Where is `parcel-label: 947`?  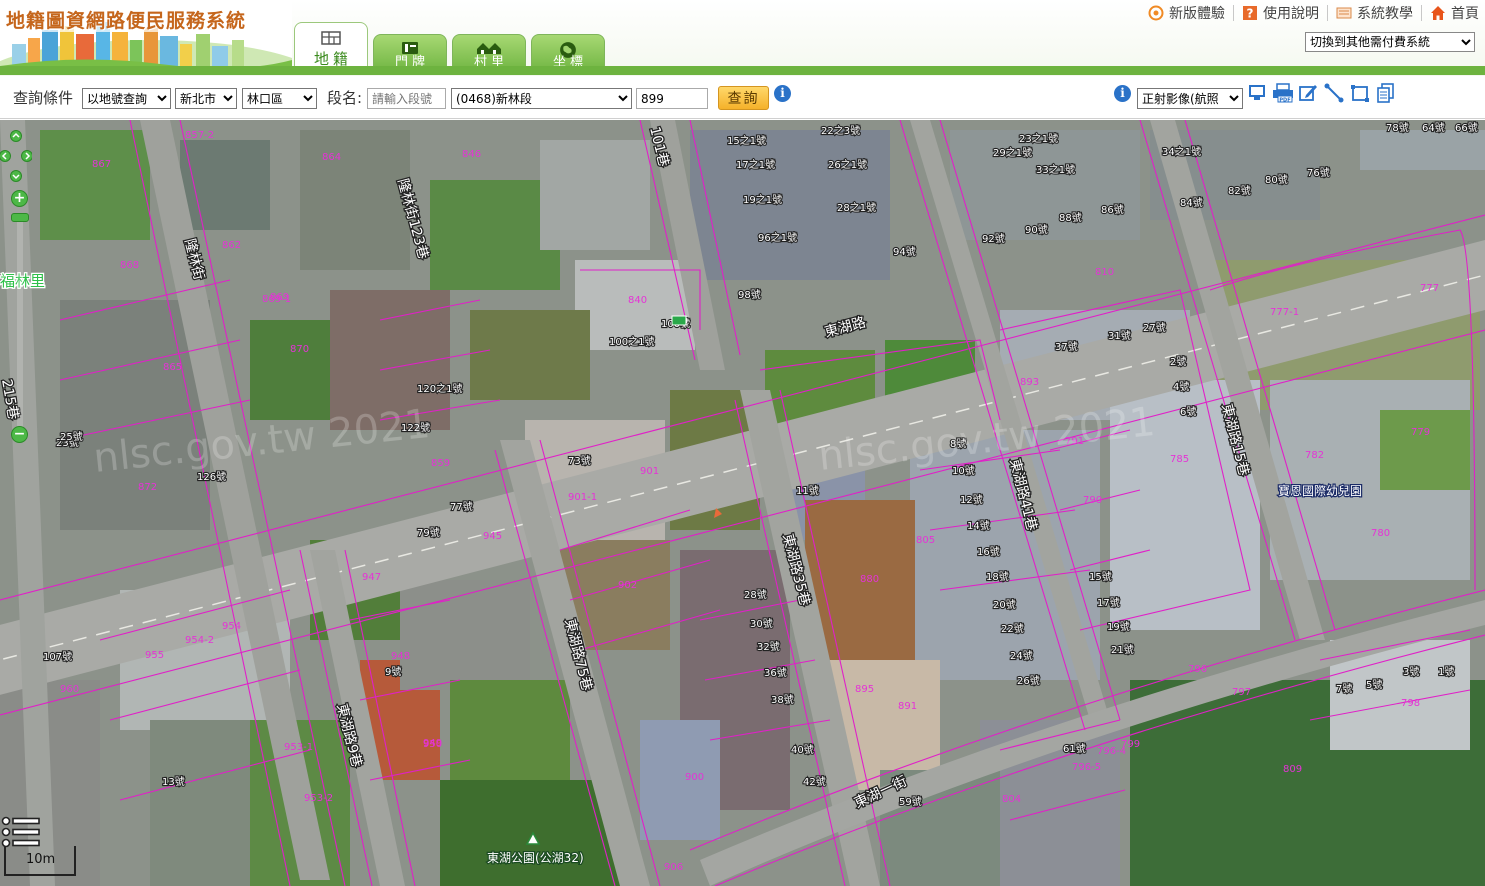 parcel-label: 947 is located at coordinates (371, 577).